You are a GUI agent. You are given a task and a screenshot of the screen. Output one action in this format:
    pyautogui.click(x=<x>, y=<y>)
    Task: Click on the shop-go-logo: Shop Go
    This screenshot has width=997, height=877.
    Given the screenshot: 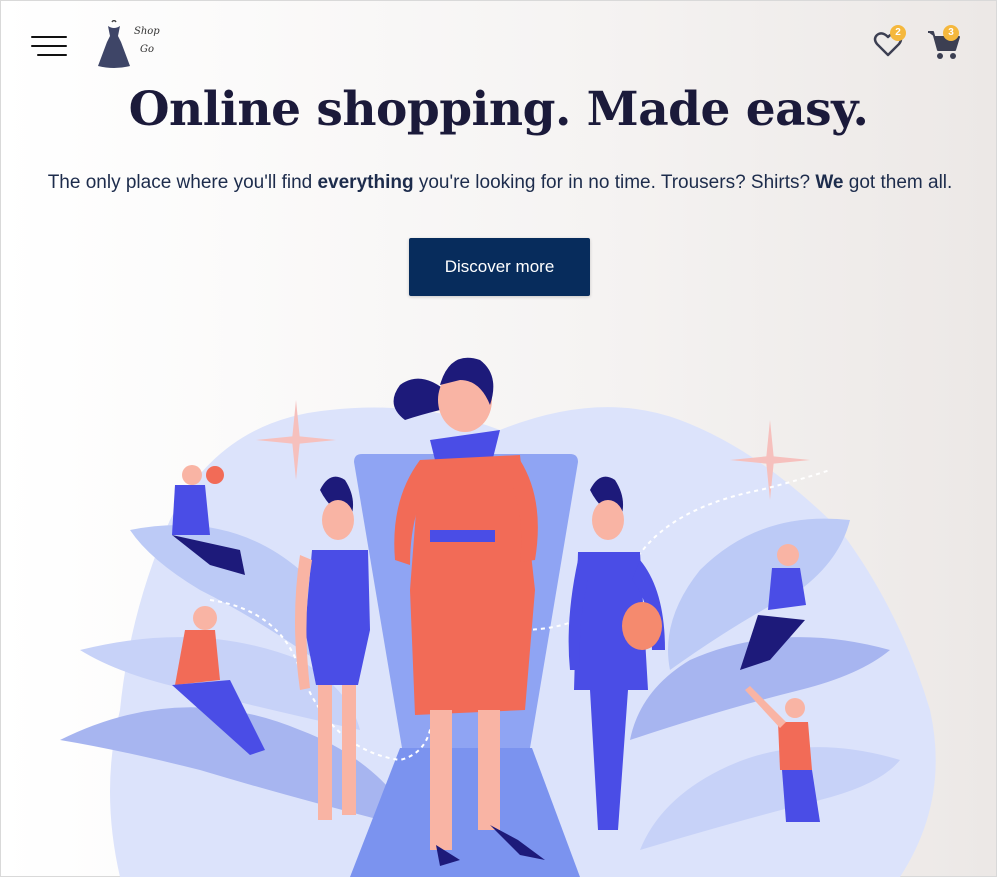 What is the action you would take?
    pyautogui.click(x=131, y=46)
    